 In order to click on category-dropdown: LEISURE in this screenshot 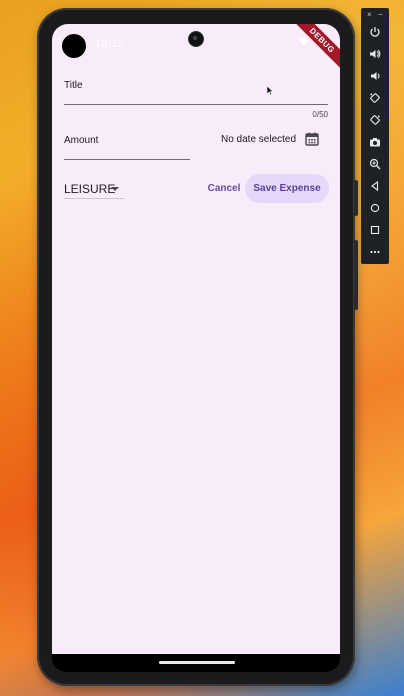, I will do `click(94, 189)`.